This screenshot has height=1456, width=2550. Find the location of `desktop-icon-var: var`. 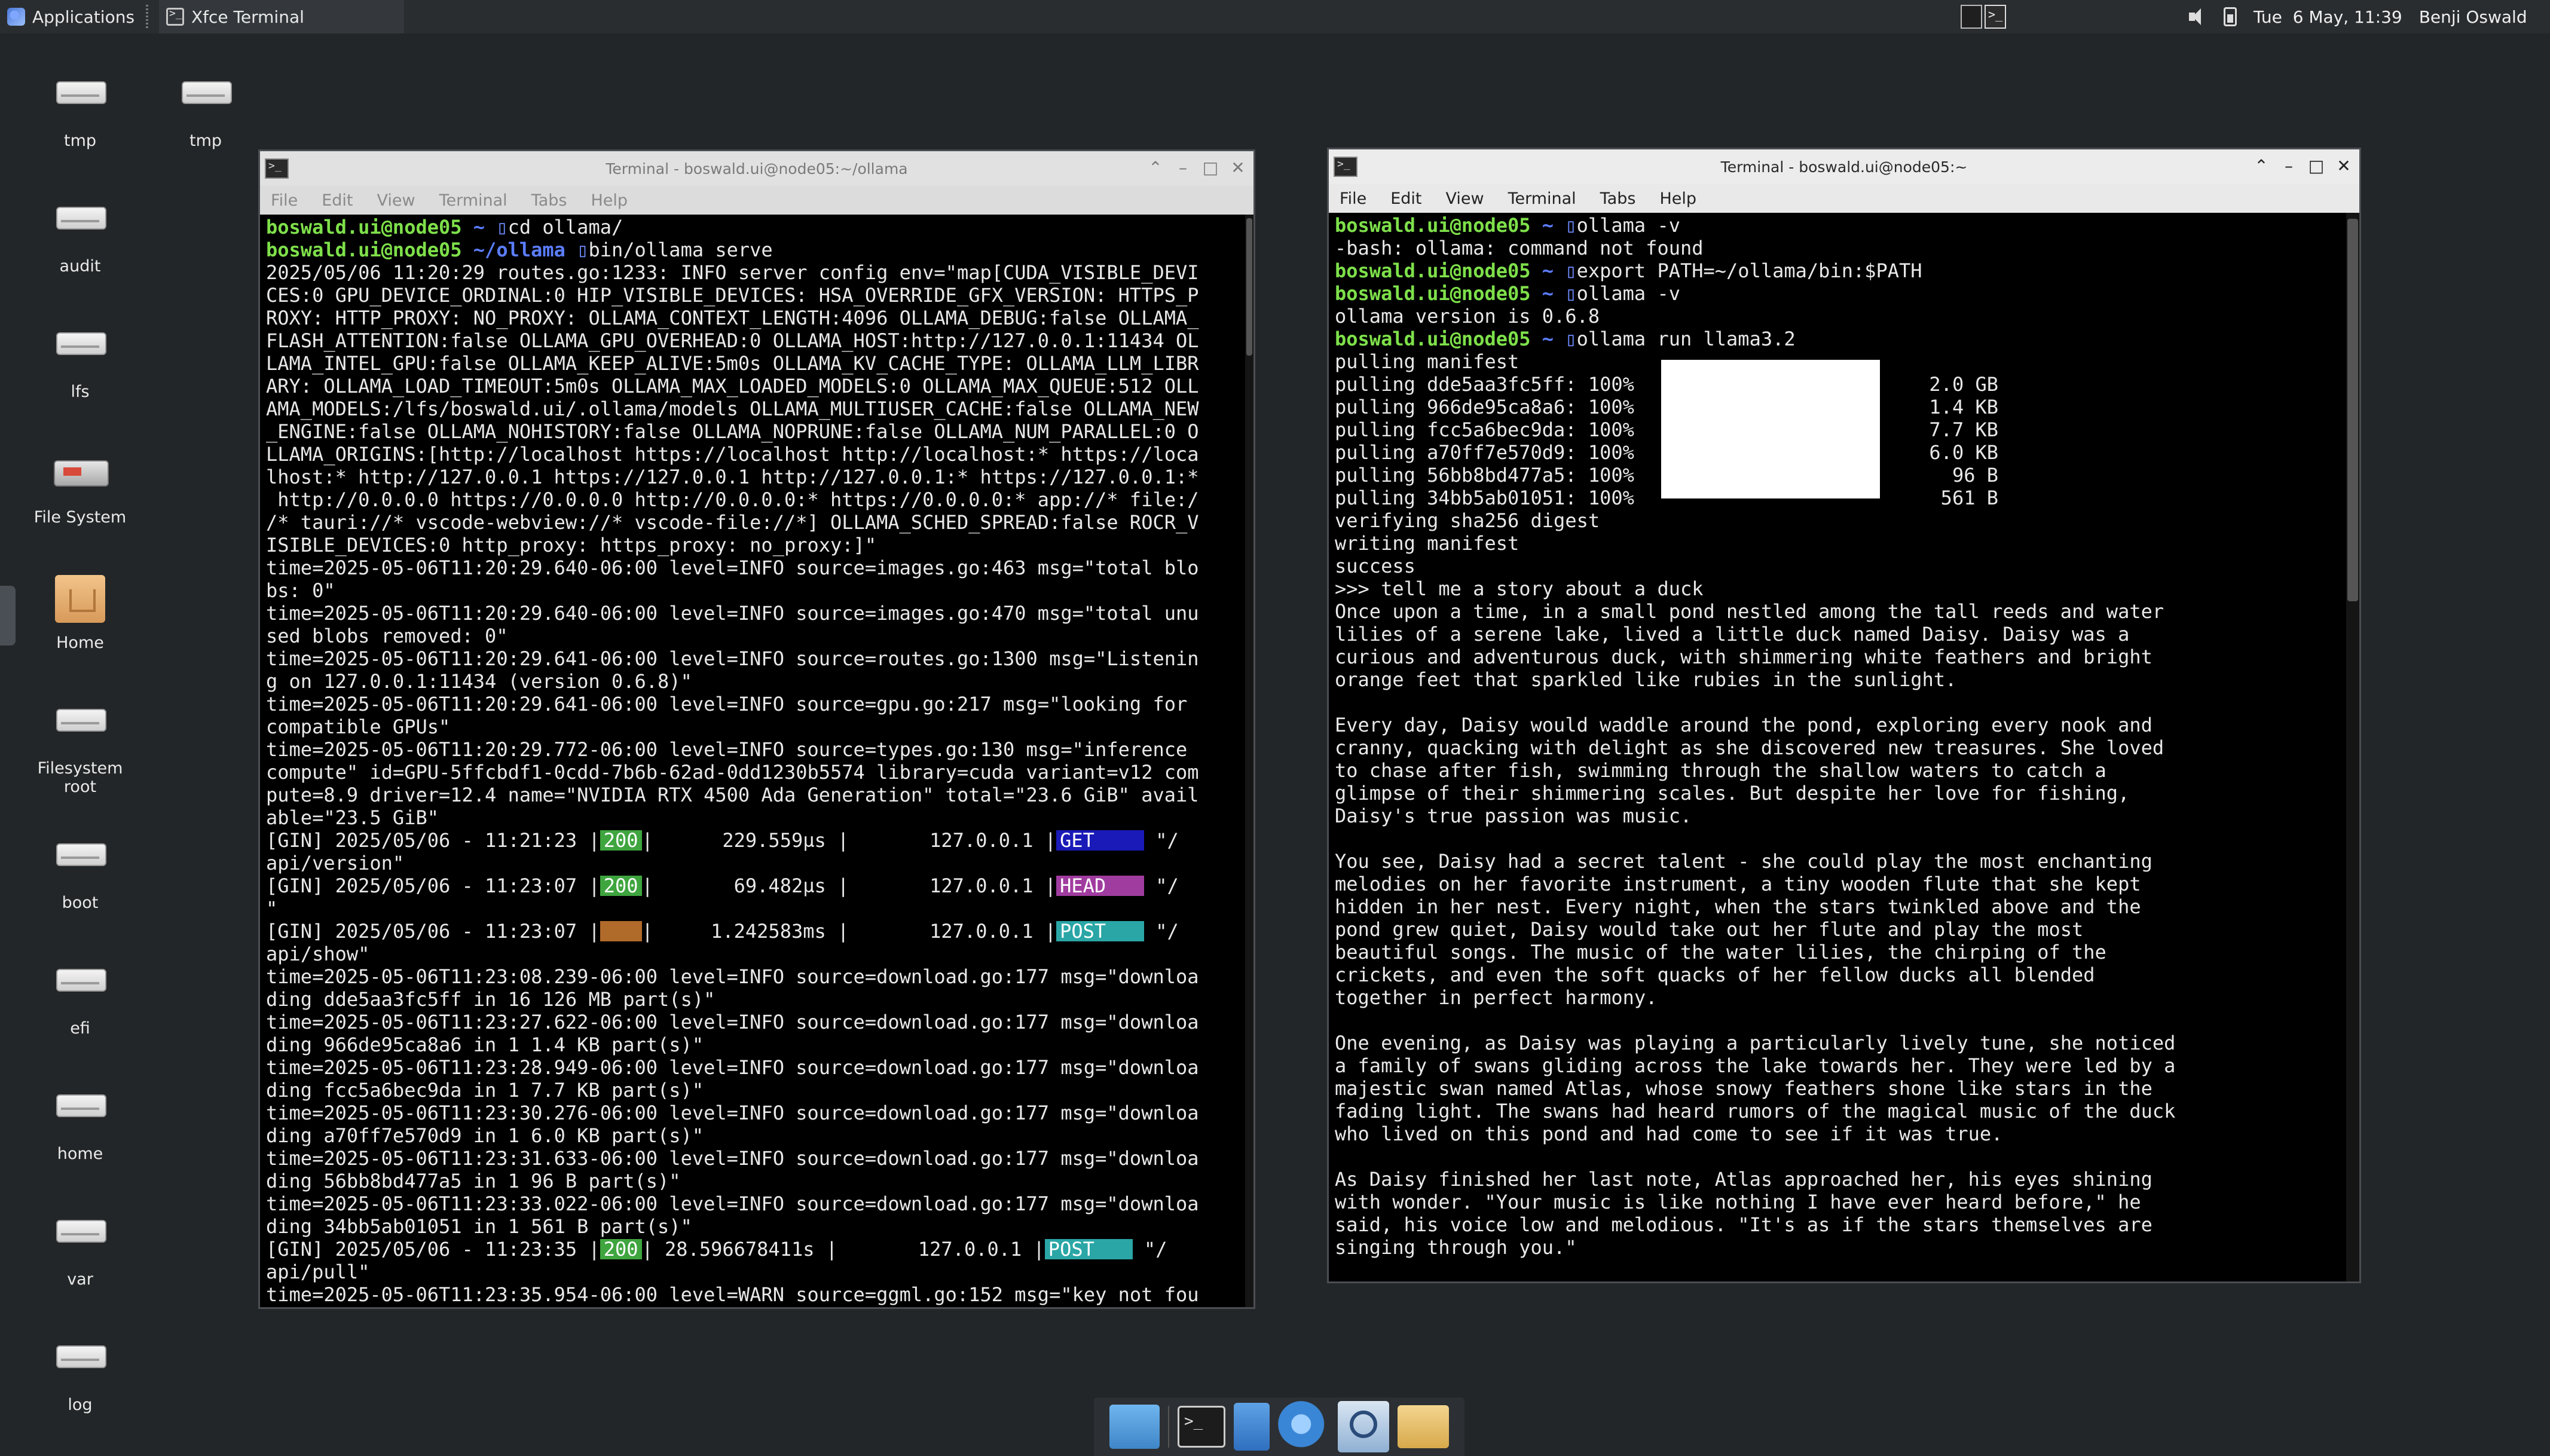

desktop-icon-var: var is located at coordinates (80, 1247).